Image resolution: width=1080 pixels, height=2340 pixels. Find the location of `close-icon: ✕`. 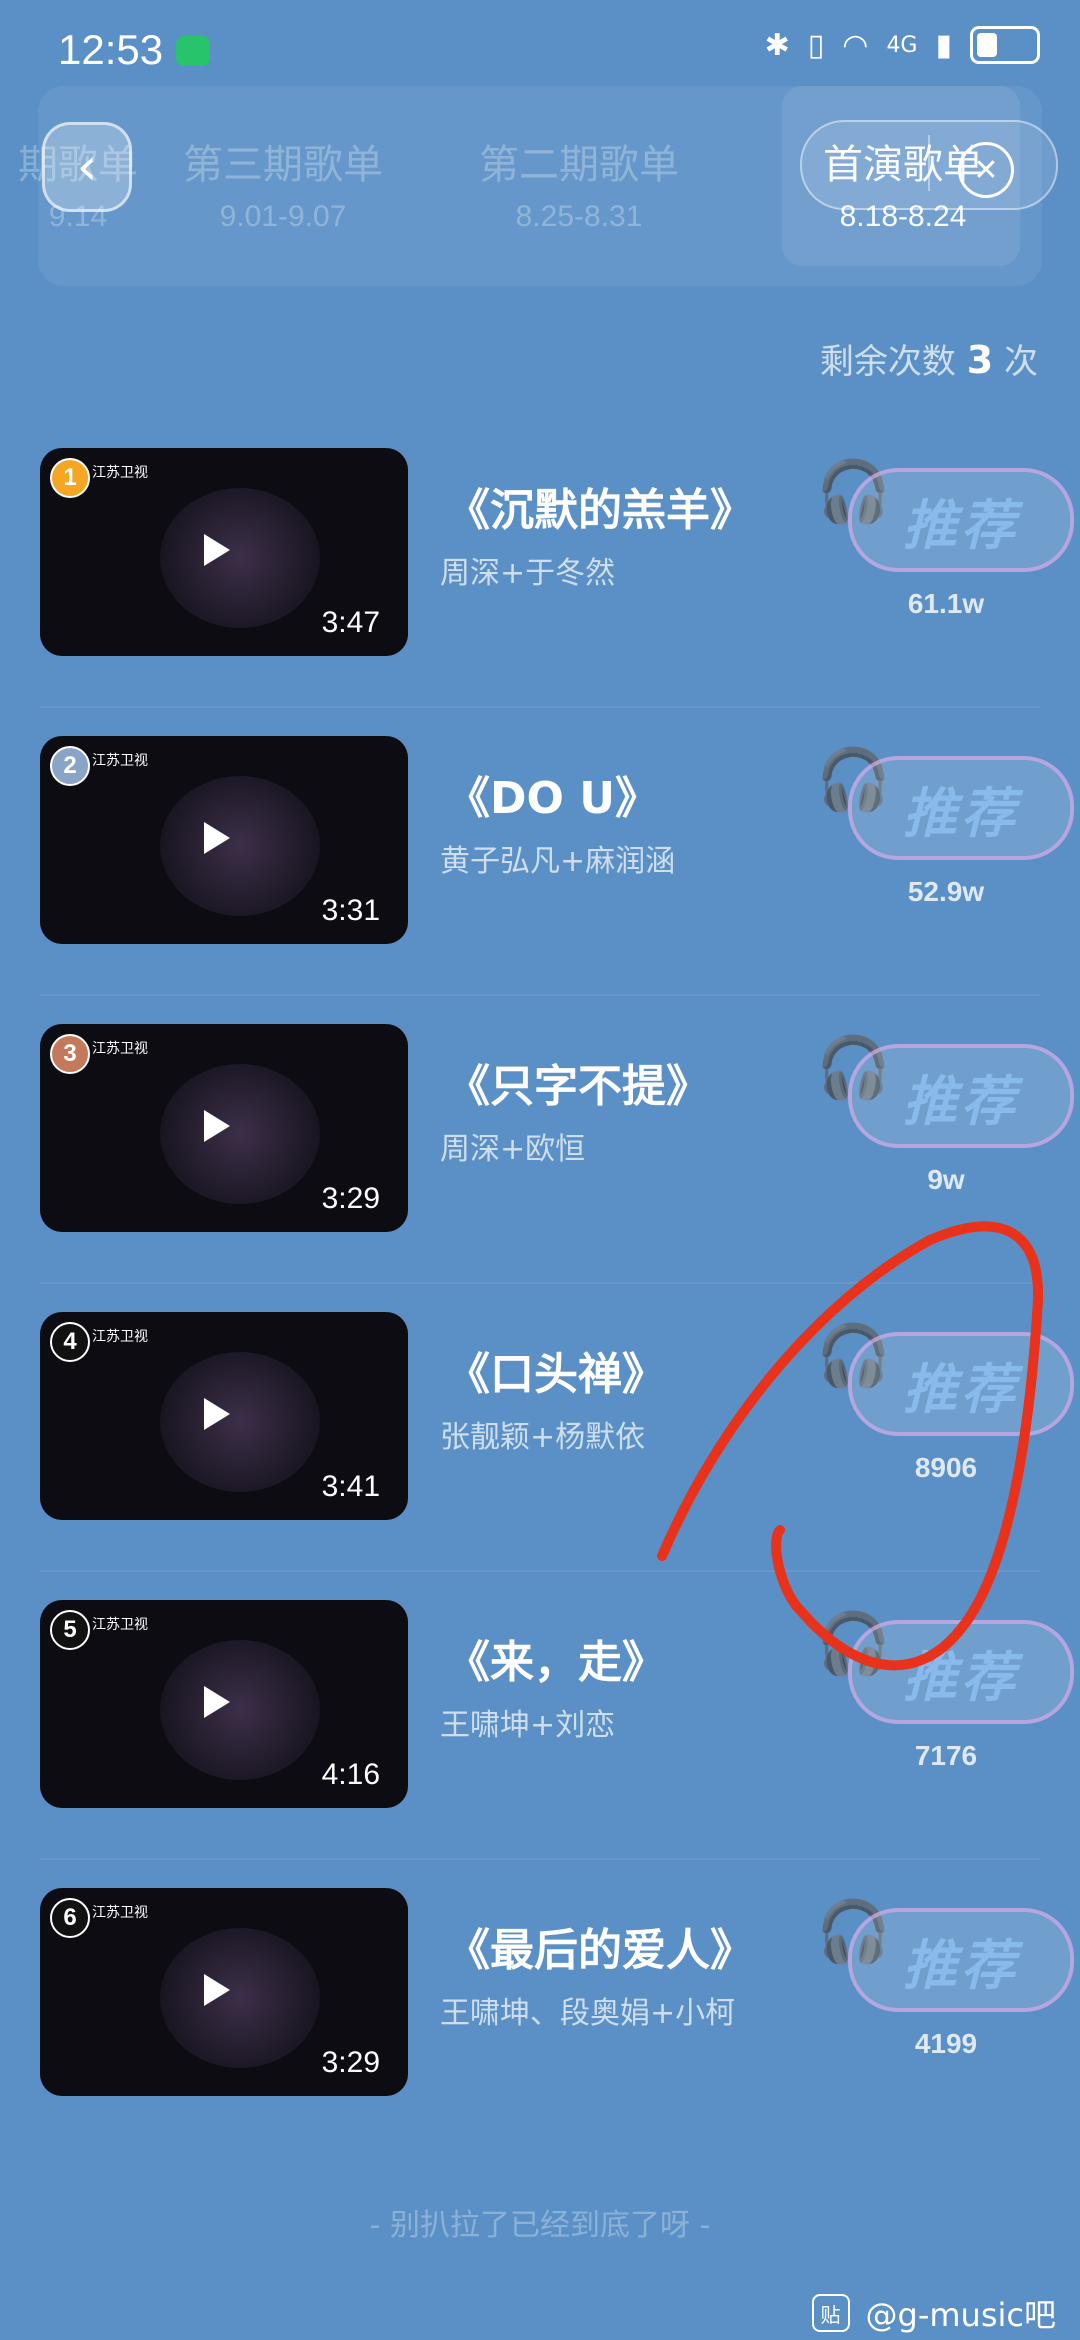

close-icon: ✕ is located at coordinates (986, 170).